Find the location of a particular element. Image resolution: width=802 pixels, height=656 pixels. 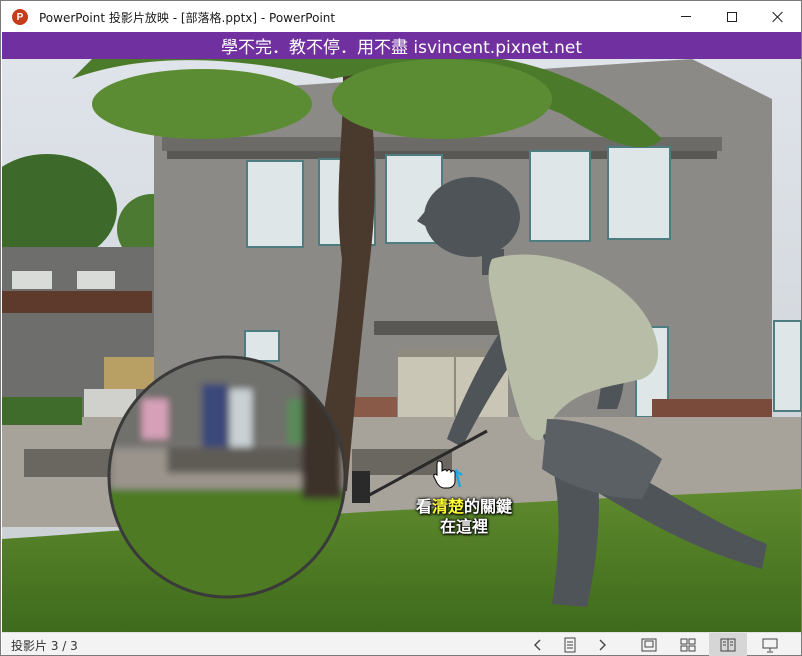

minimize-button is located at coordinates (686, 16).